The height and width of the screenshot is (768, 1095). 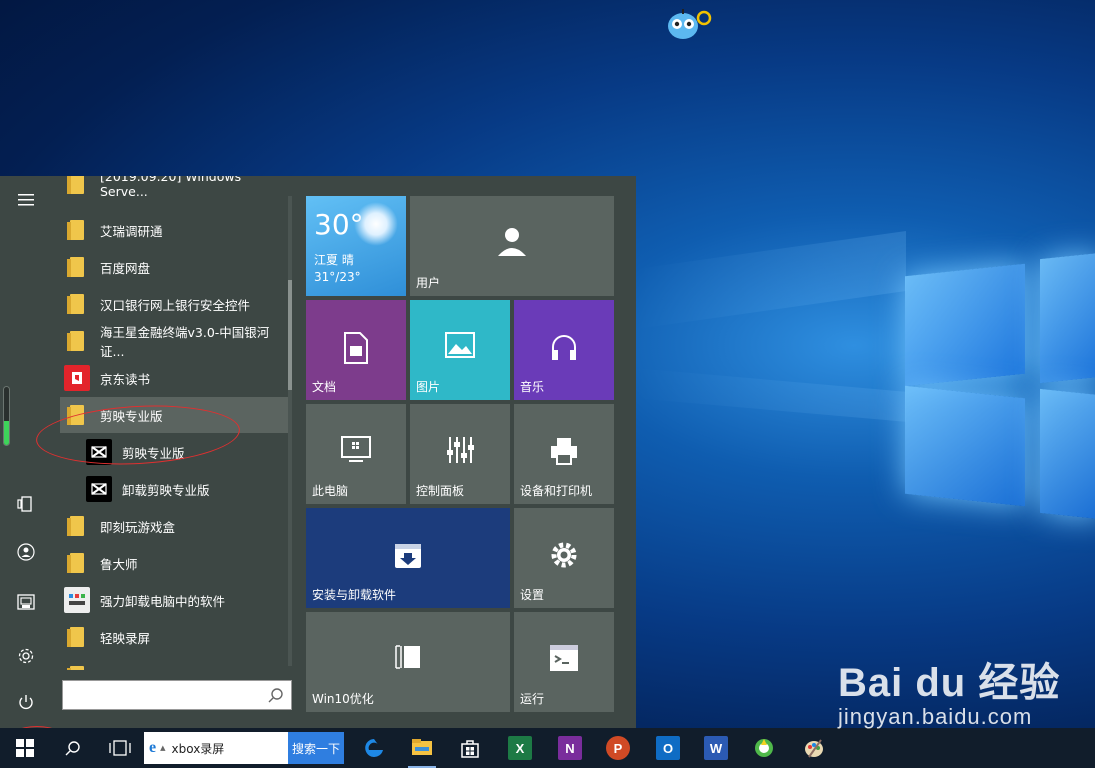 What do you see at coordinates (125, 268) in the screenshot?
I see `app-label: 百度网盘` at bounding box center [125, 268].